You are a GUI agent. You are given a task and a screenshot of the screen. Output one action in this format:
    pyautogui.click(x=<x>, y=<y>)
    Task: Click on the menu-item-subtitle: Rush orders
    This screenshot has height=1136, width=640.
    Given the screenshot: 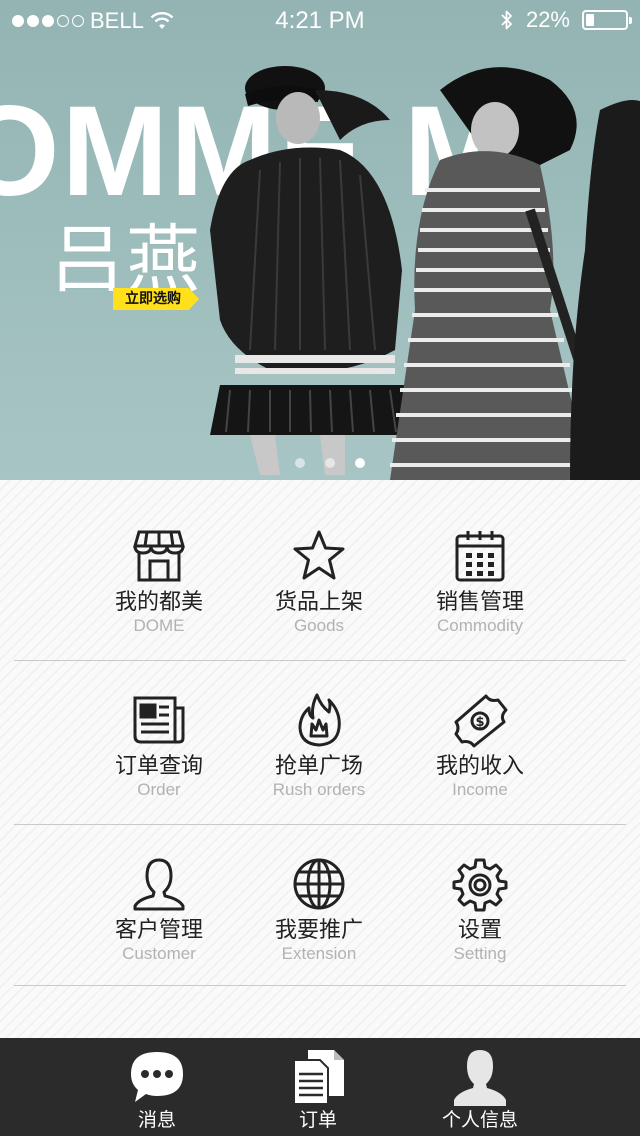 What is the action you would take?
    pyautogui.click(x=319, y=789)
    